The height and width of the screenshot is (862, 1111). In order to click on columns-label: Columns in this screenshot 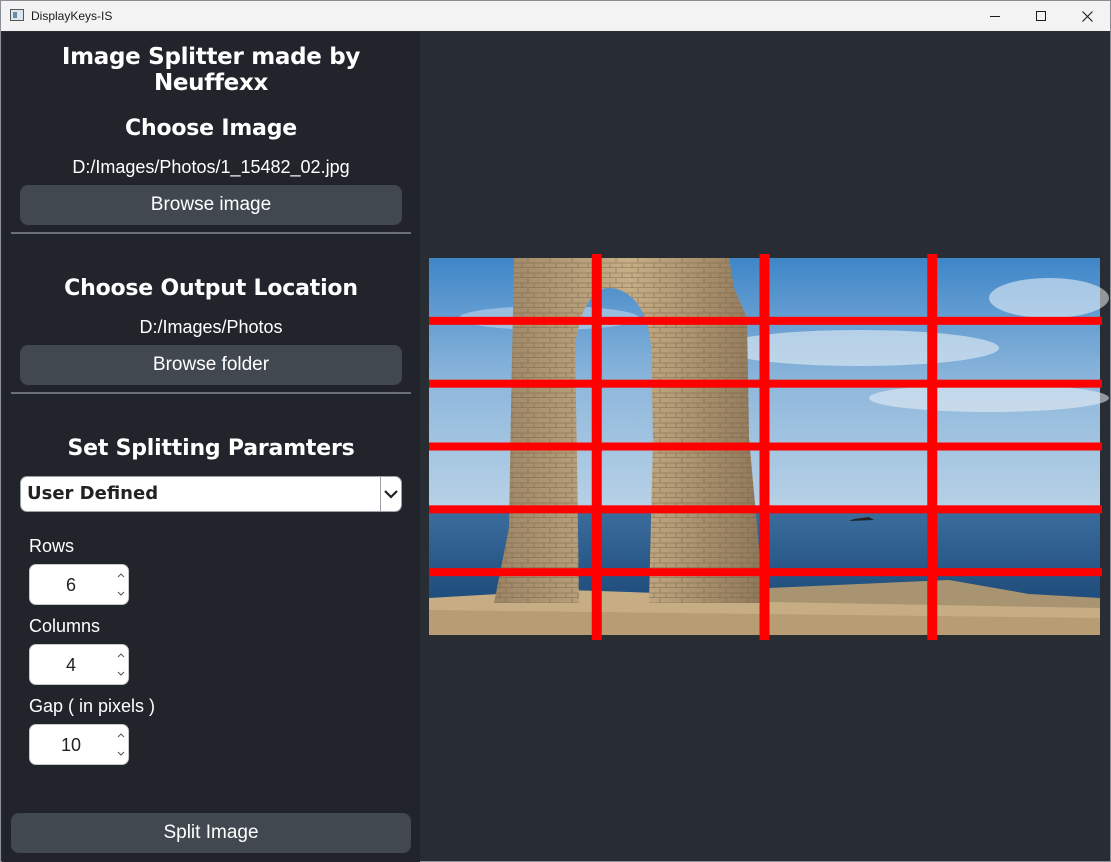, I will do `click(65, 626)`.